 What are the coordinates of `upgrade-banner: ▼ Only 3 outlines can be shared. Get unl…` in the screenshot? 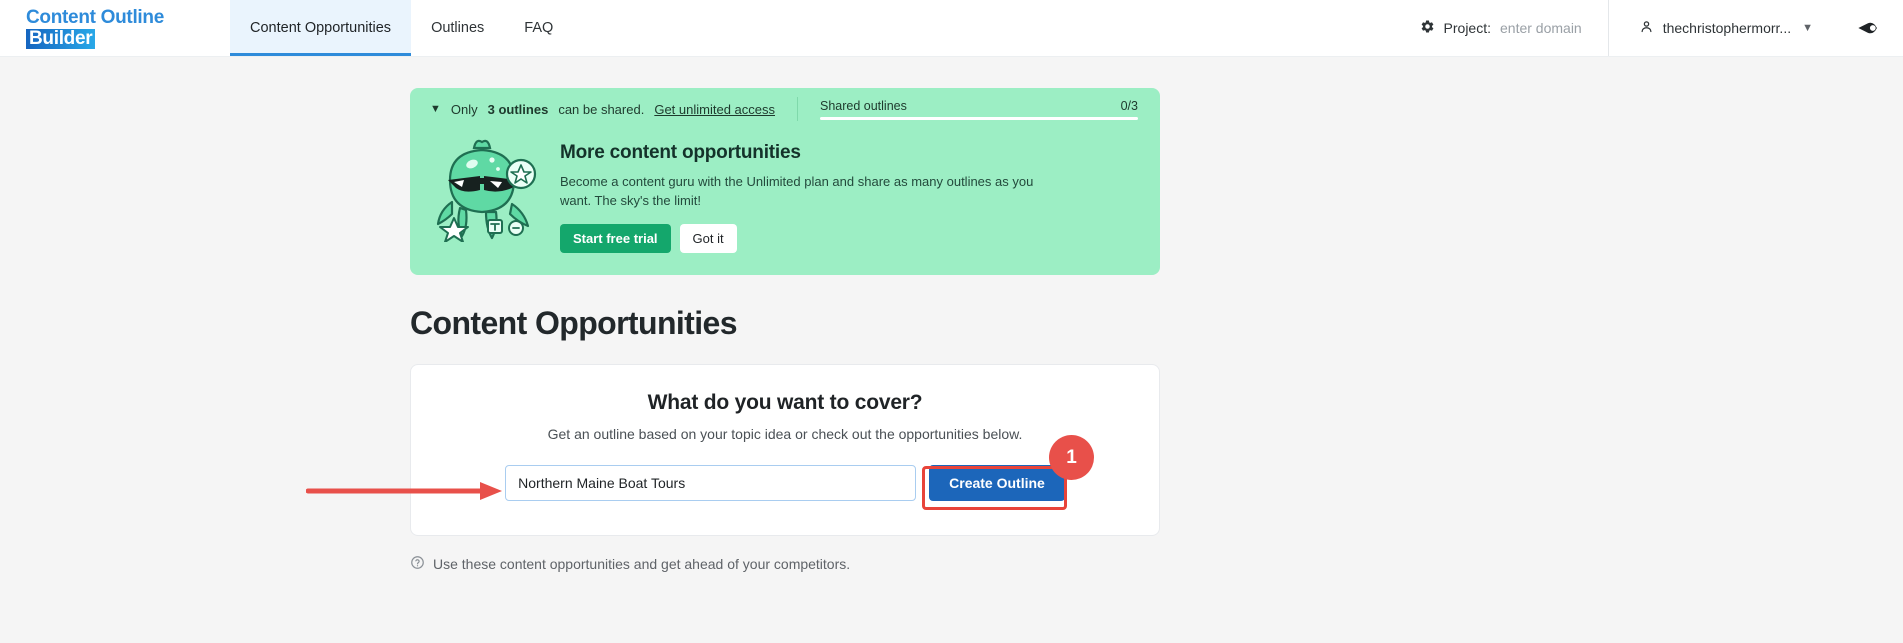 It's located at (785, 181).